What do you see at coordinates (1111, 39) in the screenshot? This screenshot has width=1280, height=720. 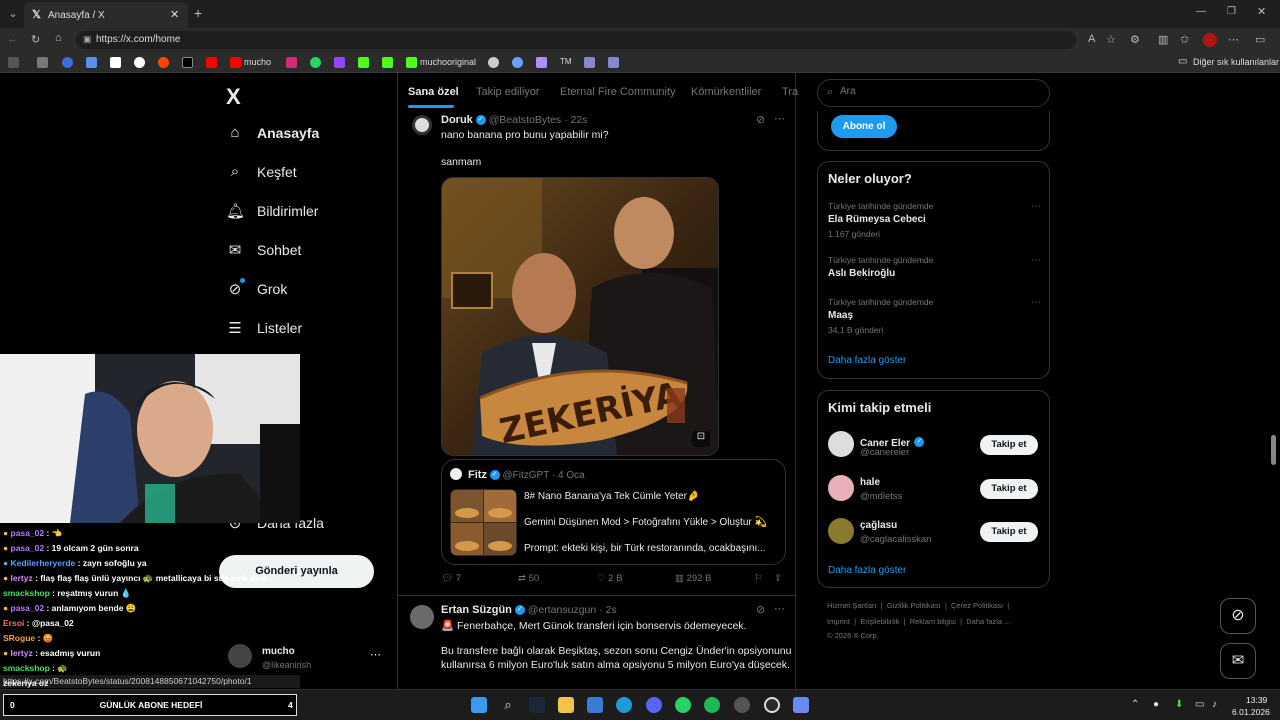 I see `favorite-star-icon: ☆` at bounding box center [1111, 39].